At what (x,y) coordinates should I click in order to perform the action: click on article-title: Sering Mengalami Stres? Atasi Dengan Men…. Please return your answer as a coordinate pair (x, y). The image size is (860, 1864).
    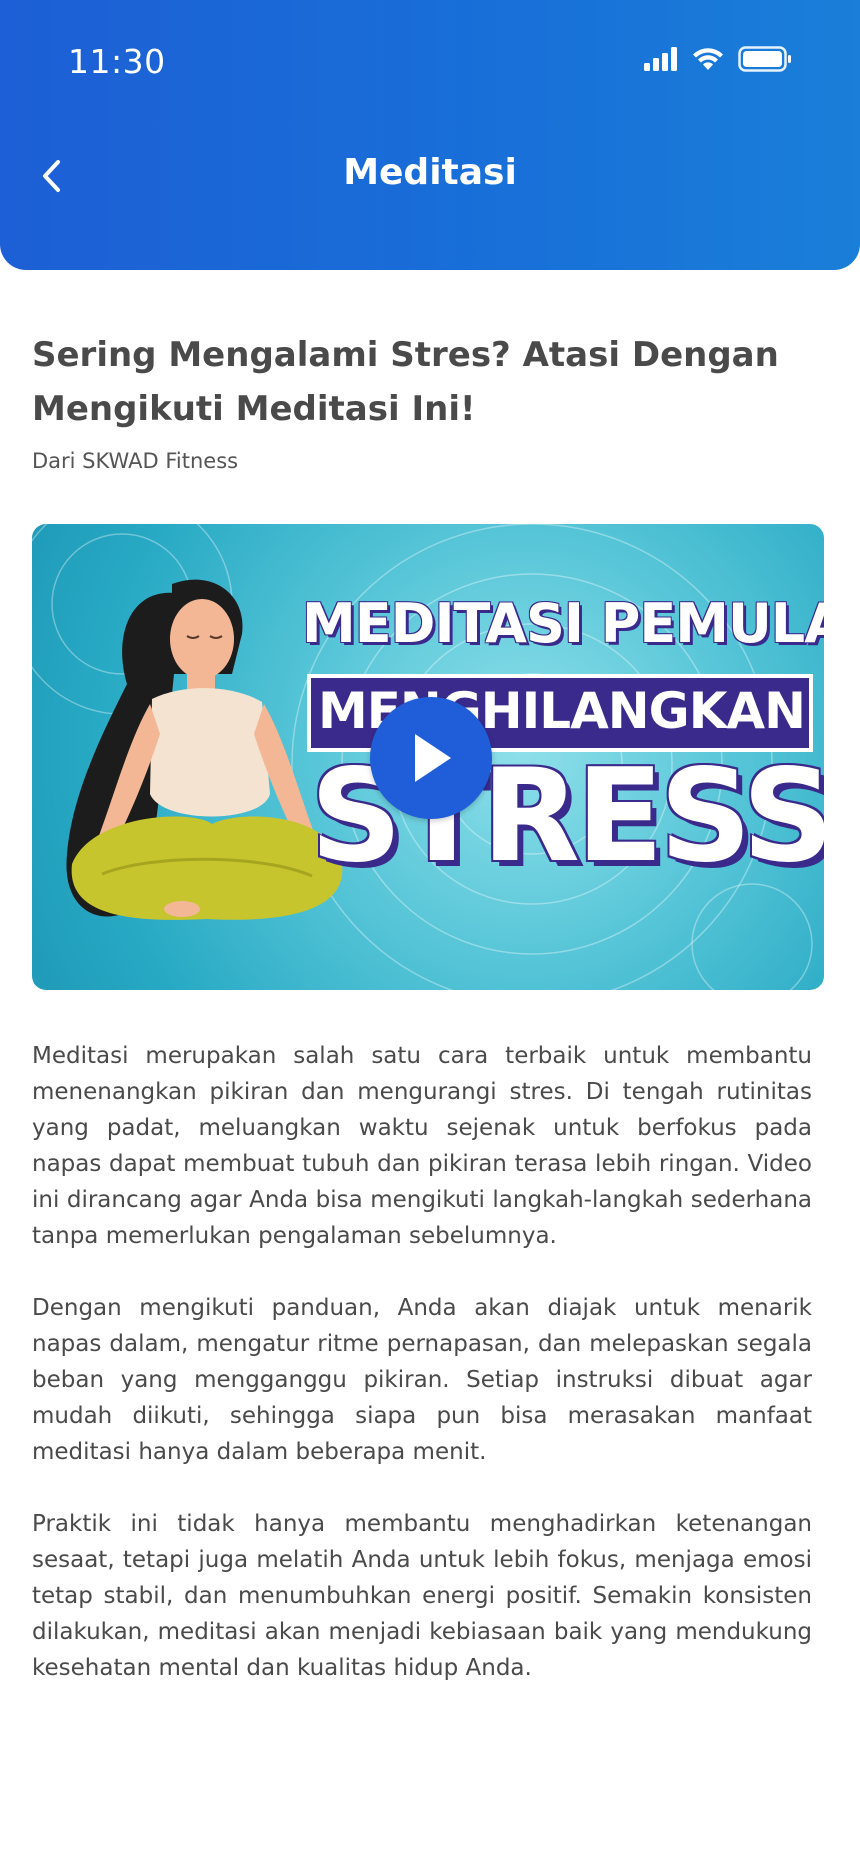
    Looking at the image, I should click on (405, 382).